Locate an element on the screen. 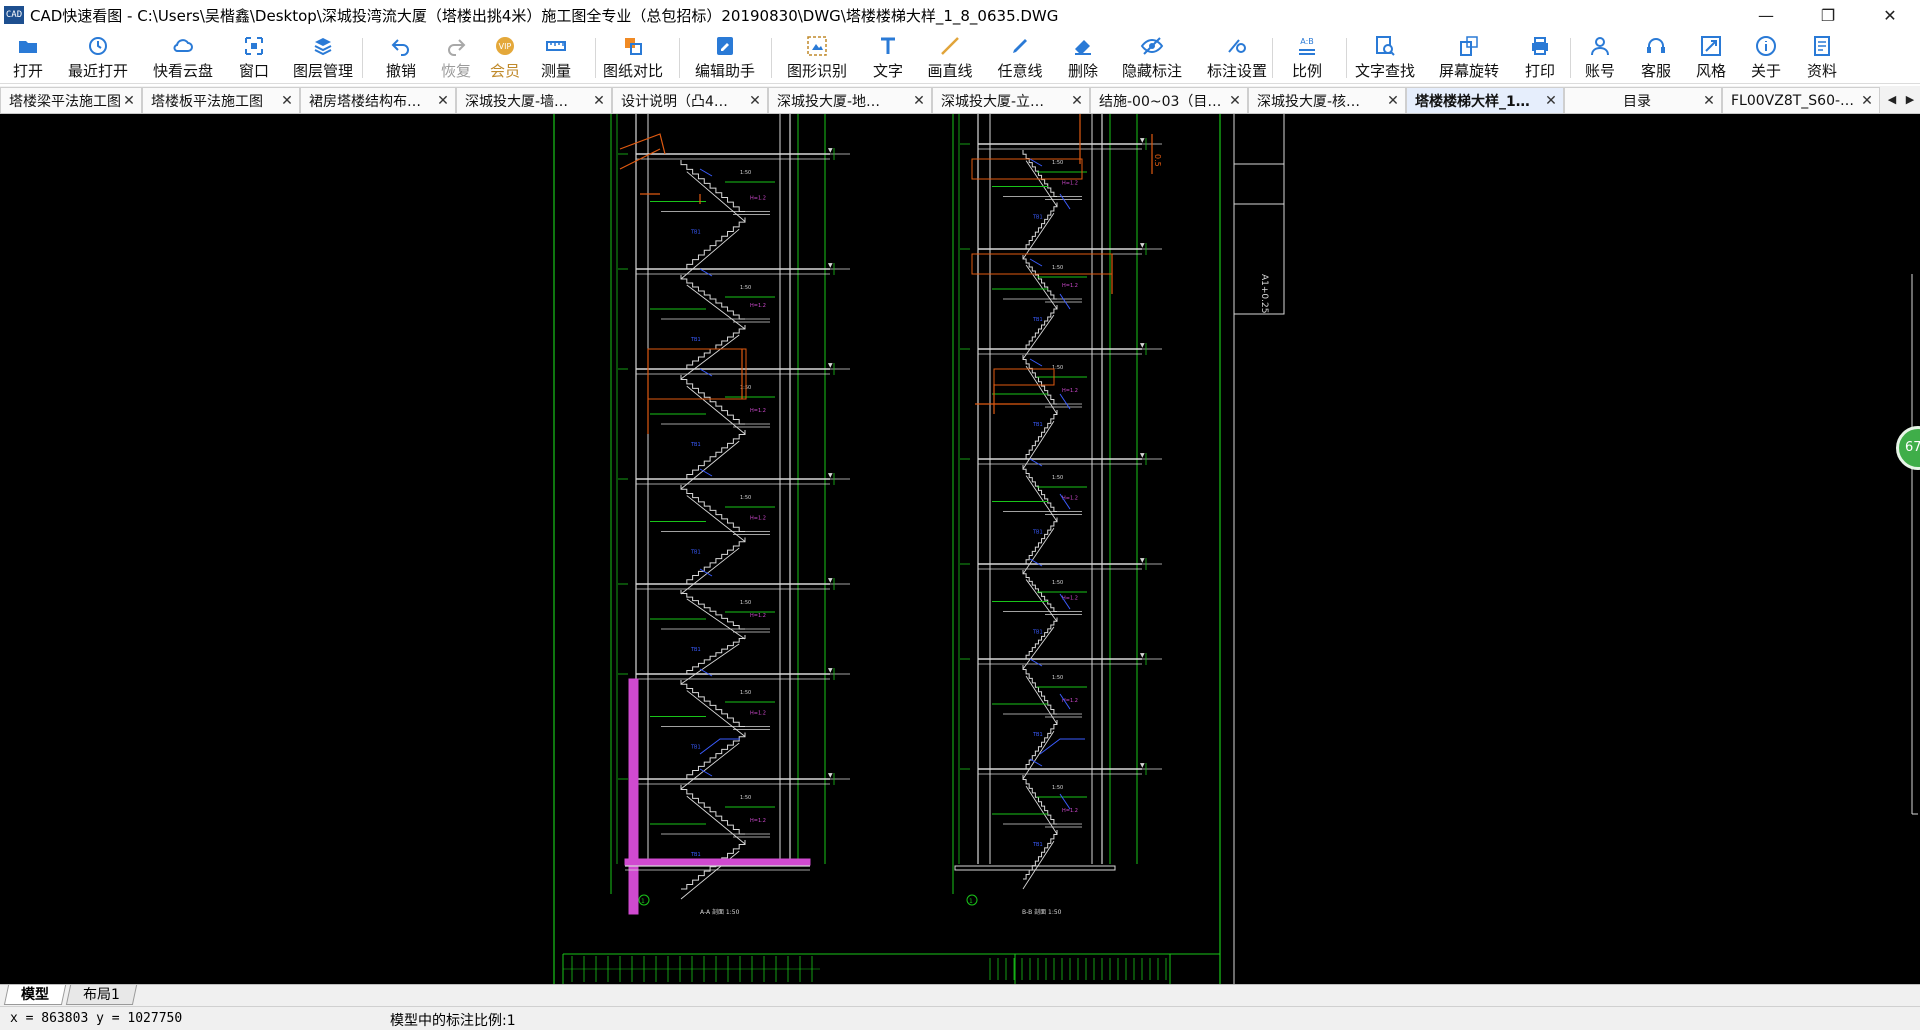  toolbar-recognize-button: 图形识别 is located at coordinates (817, 57).